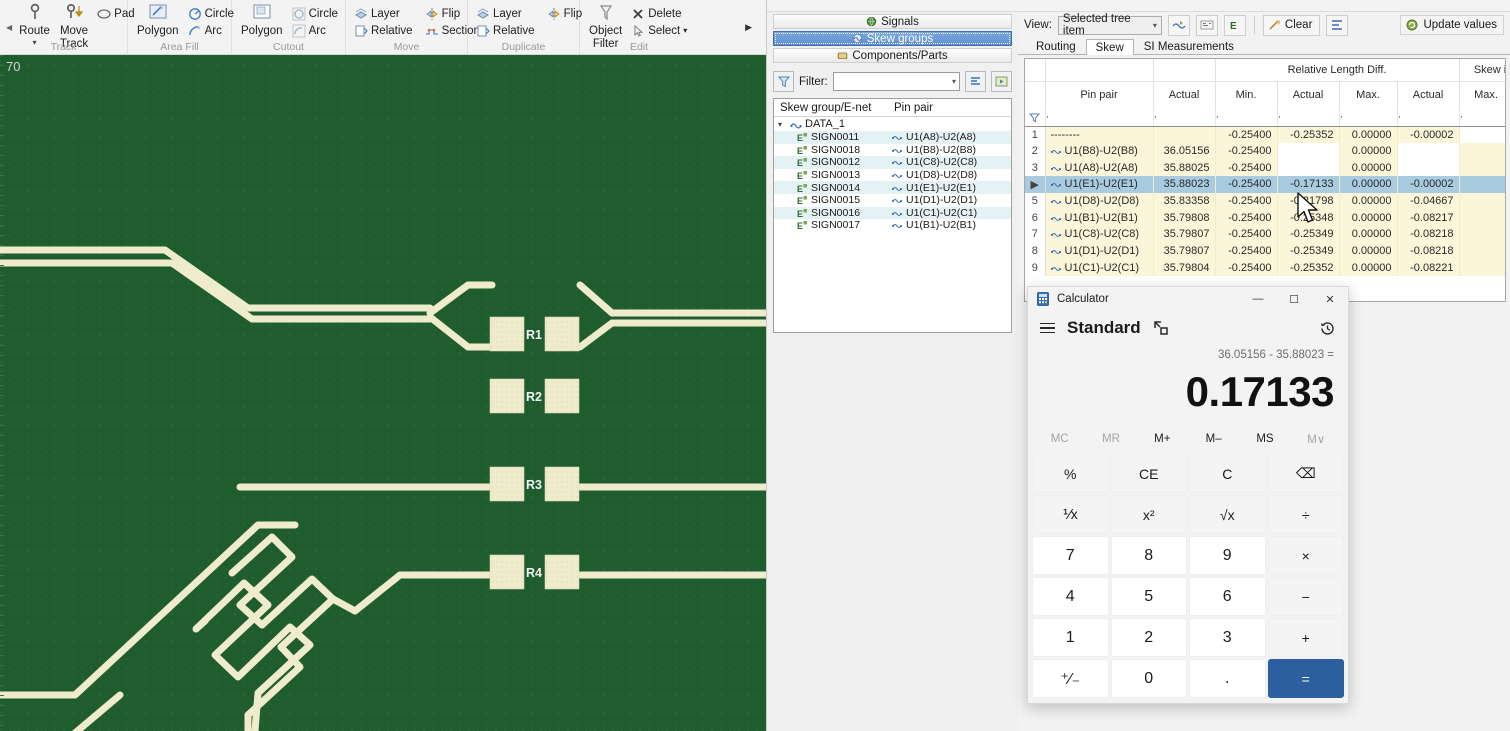  Describe the element at coordinates (1428, 118) in the screenshot. I see `filter-cell-rld-actual-2: ·` at that location.